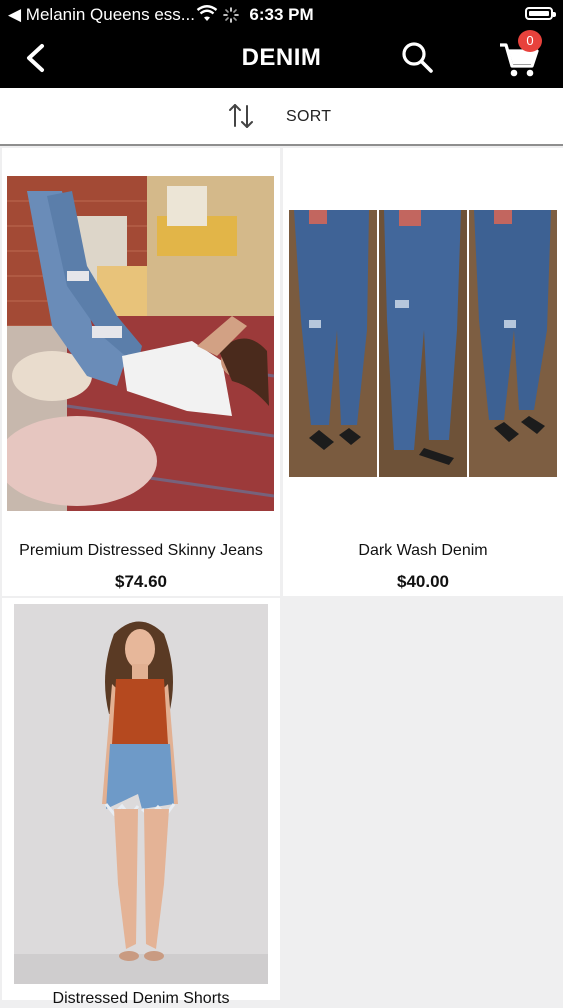 This screenshot has width=563, height=1008. Describe the element at coordinates (309, 116) in the screenshot. I see `sort-label: SORT` at that location.